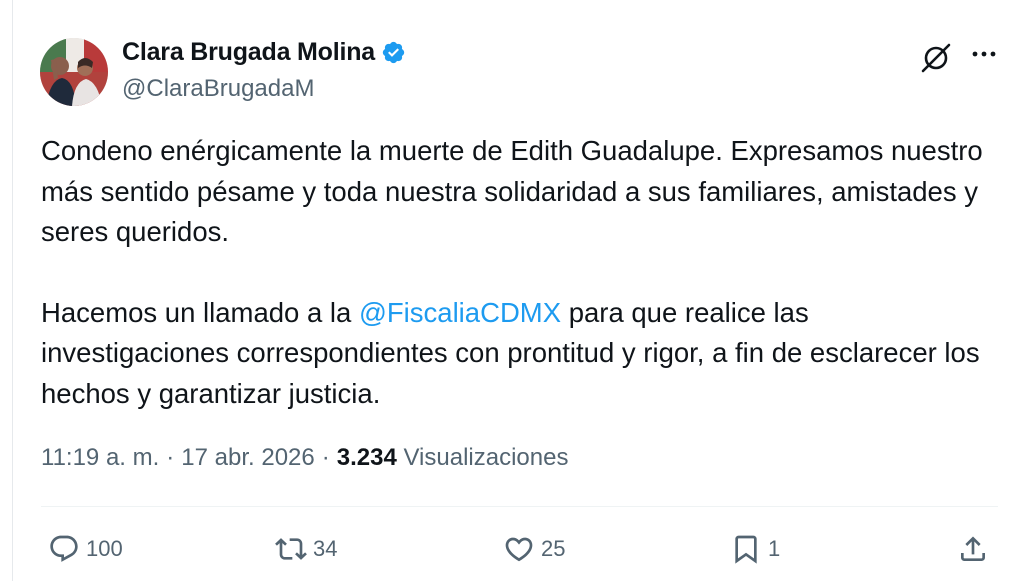 The width and height of the screenshot is (1024, 581). What do you see at coordinates (534, 549) in the screenshot?
I see `like-button: 25` at bounding box center [534, 549].